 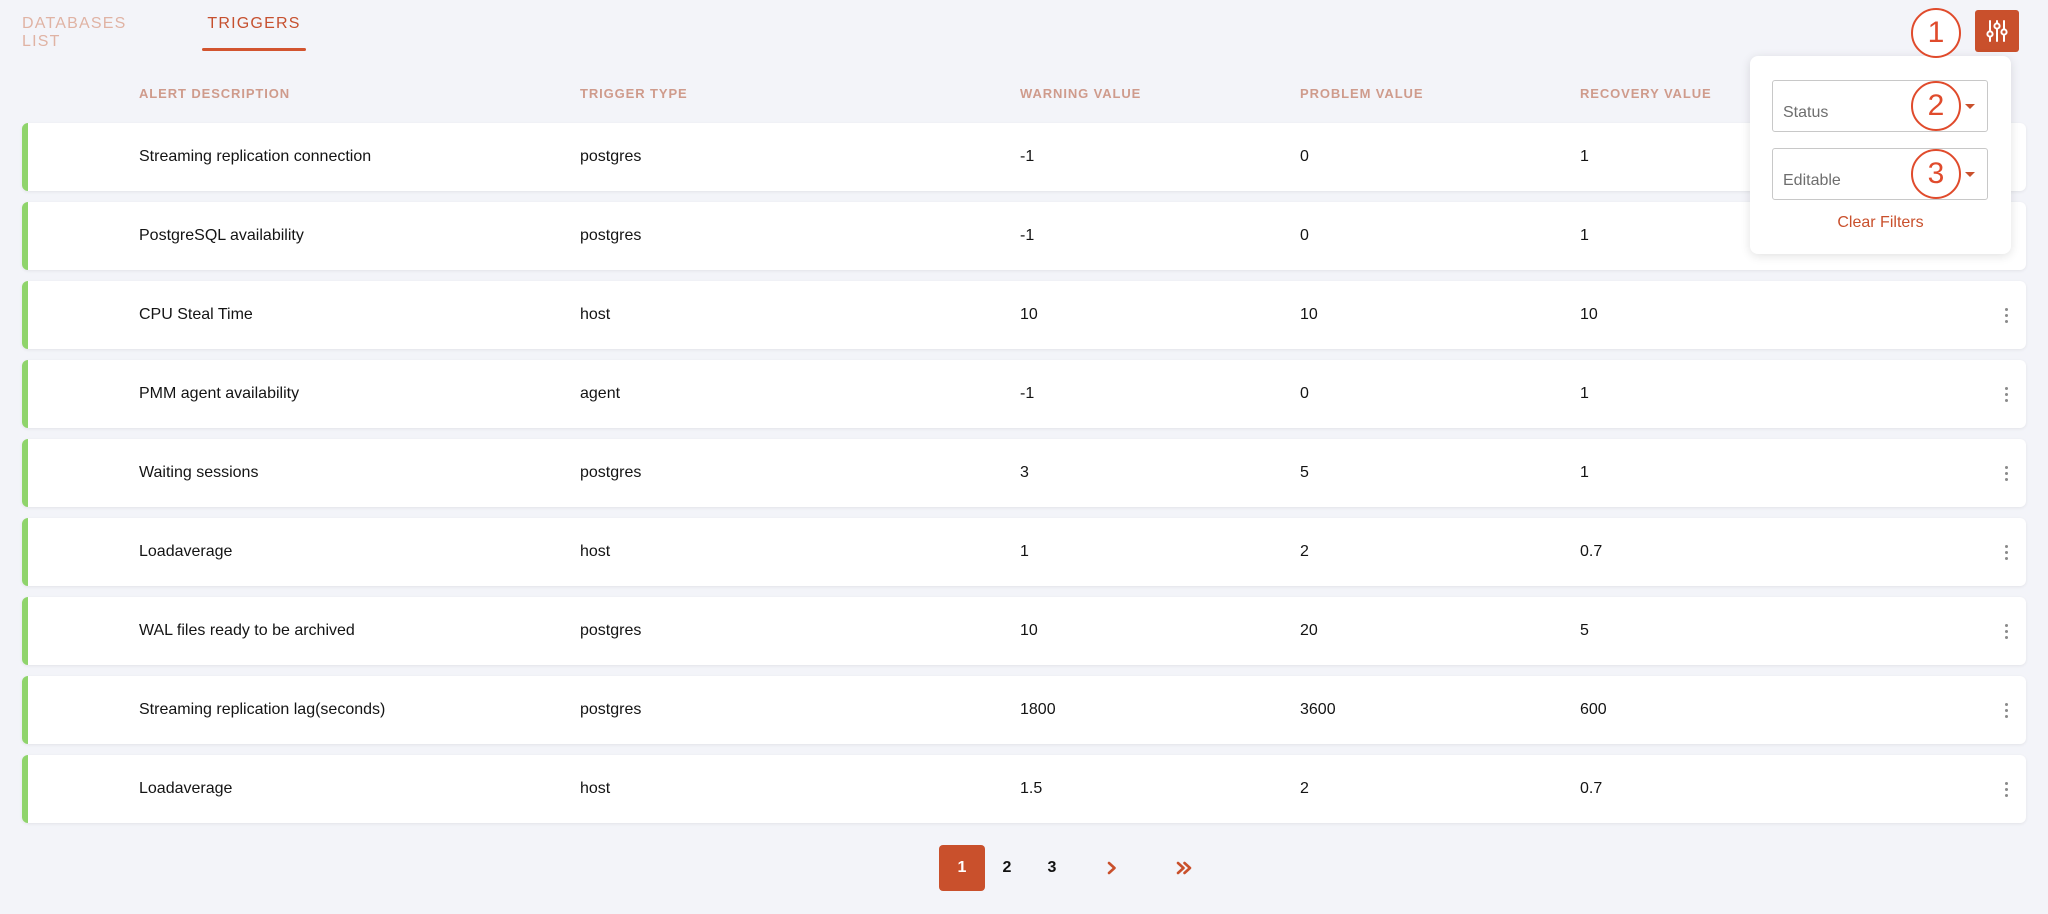 I want to click on cell-alert-description: PMM agent availability, so click(x=219, y=393).